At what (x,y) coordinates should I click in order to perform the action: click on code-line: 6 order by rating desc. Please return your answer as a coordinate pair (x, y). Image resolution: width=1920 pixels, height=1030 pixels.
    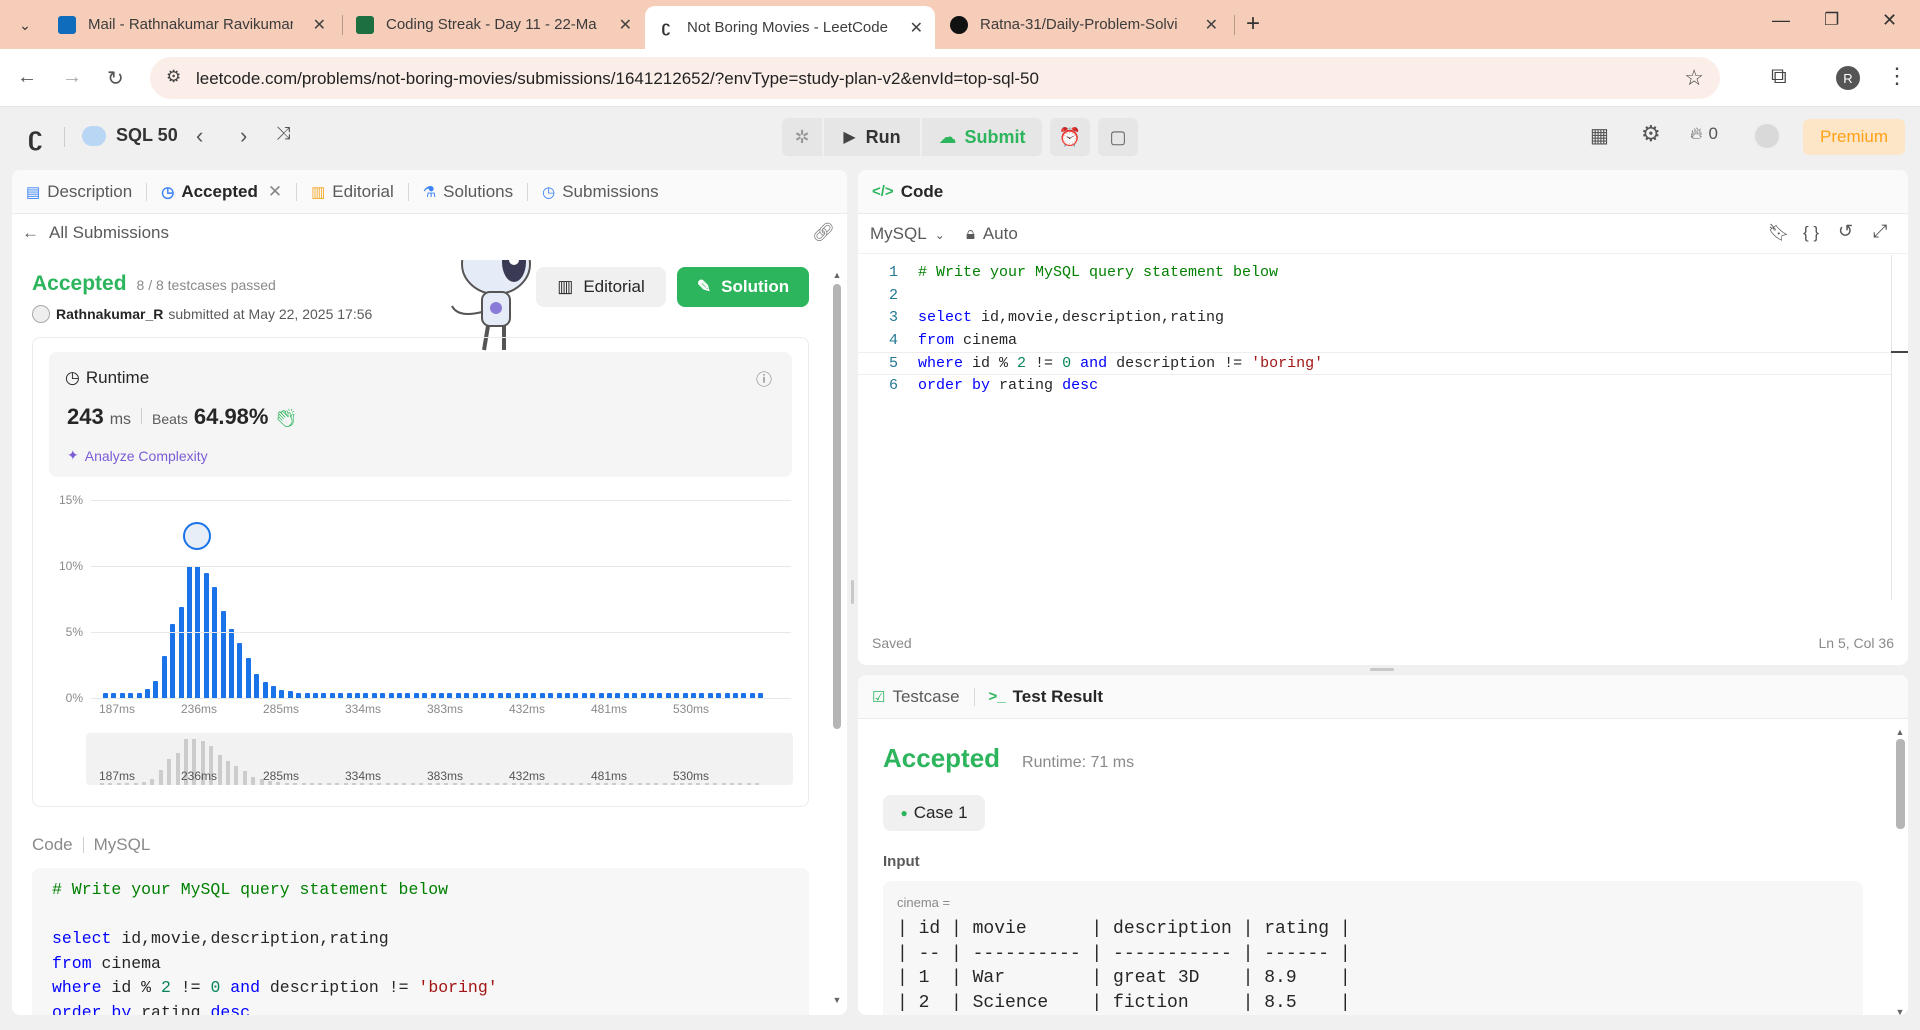
    Looking at the image, I should click on (1375, 386).